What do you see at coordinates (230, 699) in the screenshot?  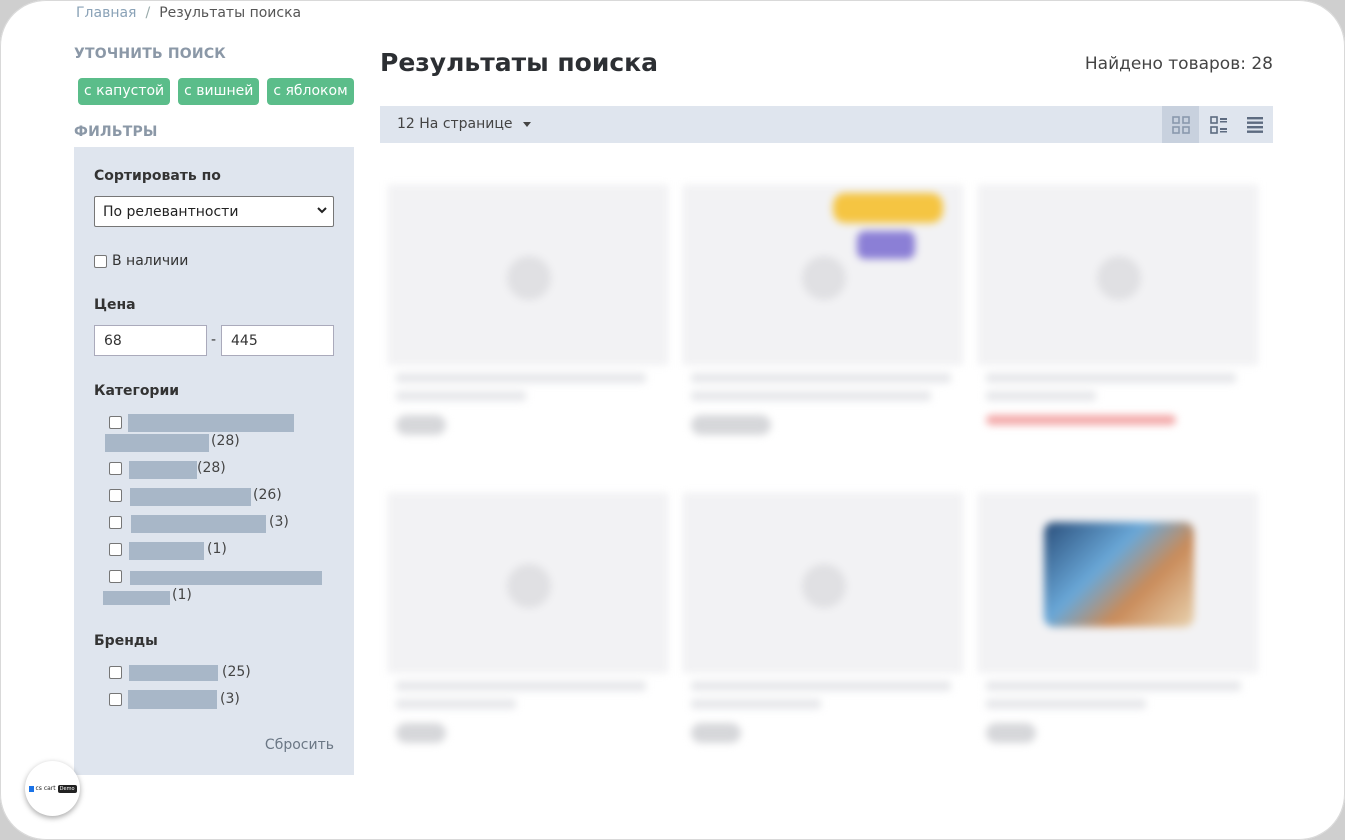 I see `brand-count: (3)` at bounding box center [230, 699].